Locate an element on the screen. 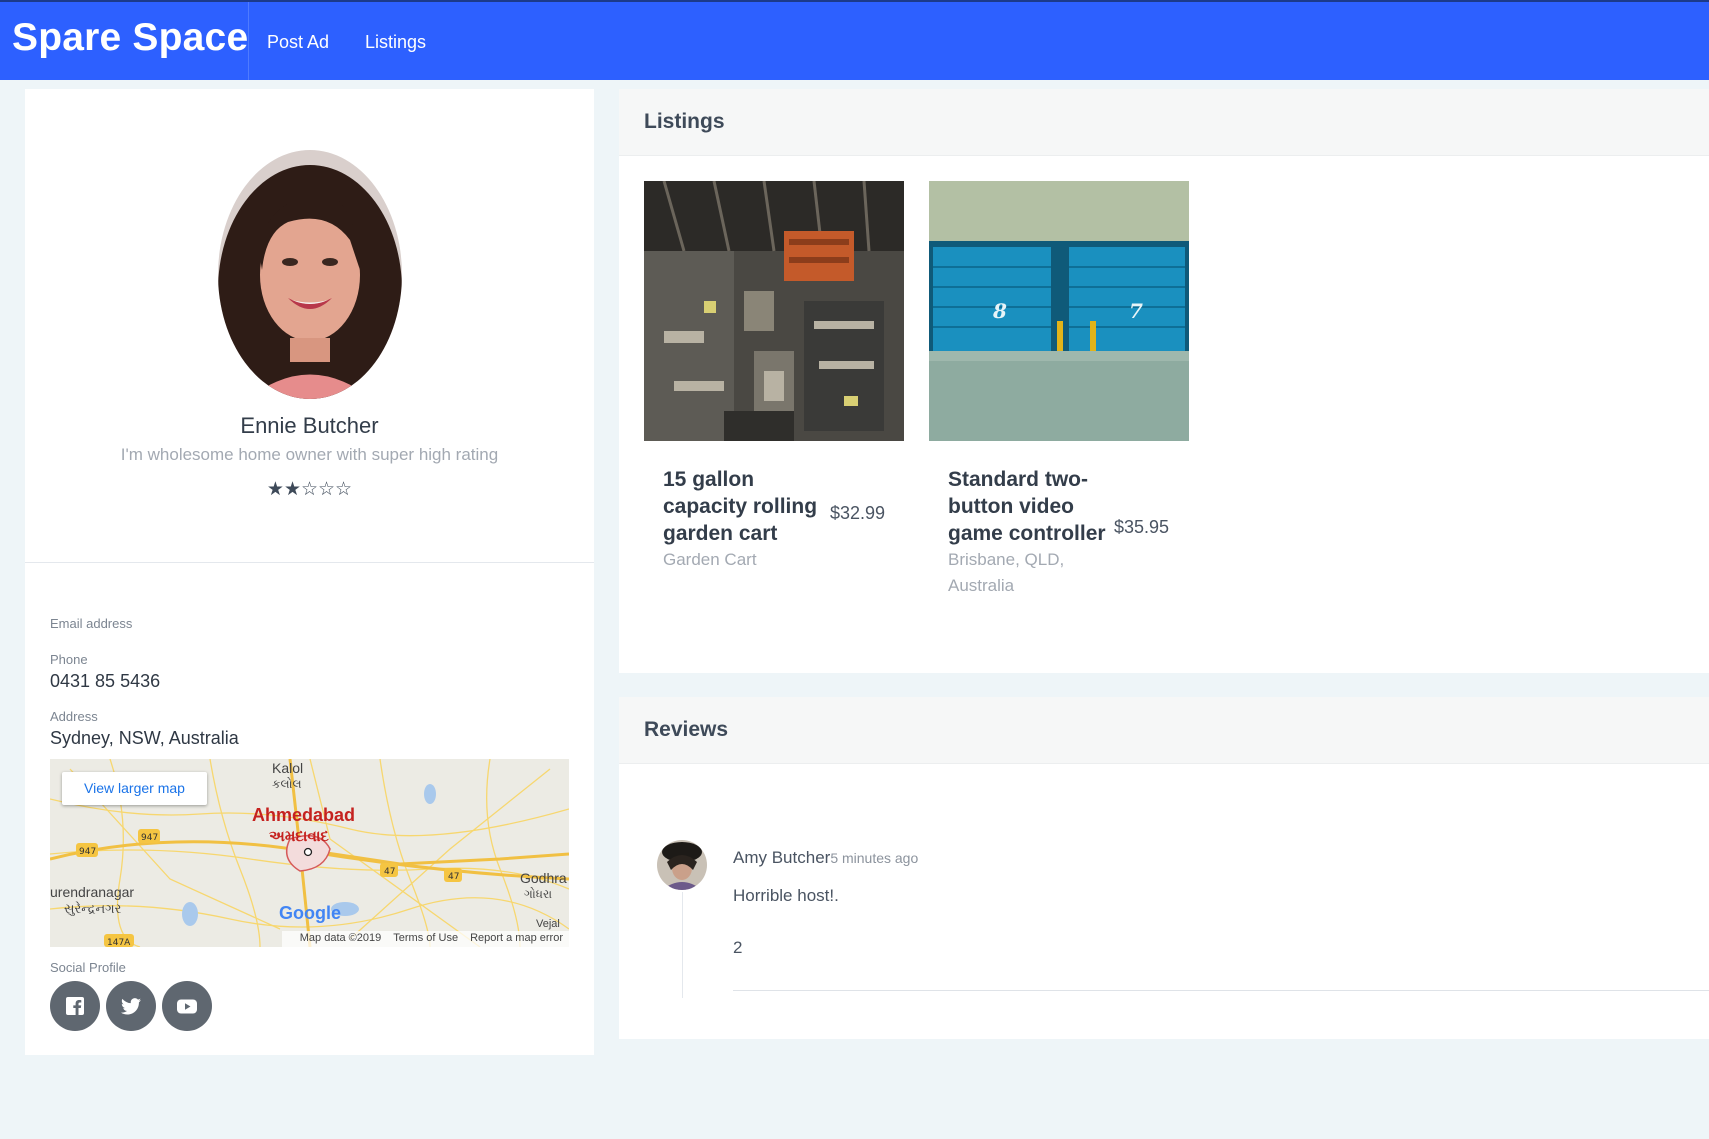  nav-post-ad: Post Ad is located at coordinates (298, 42).